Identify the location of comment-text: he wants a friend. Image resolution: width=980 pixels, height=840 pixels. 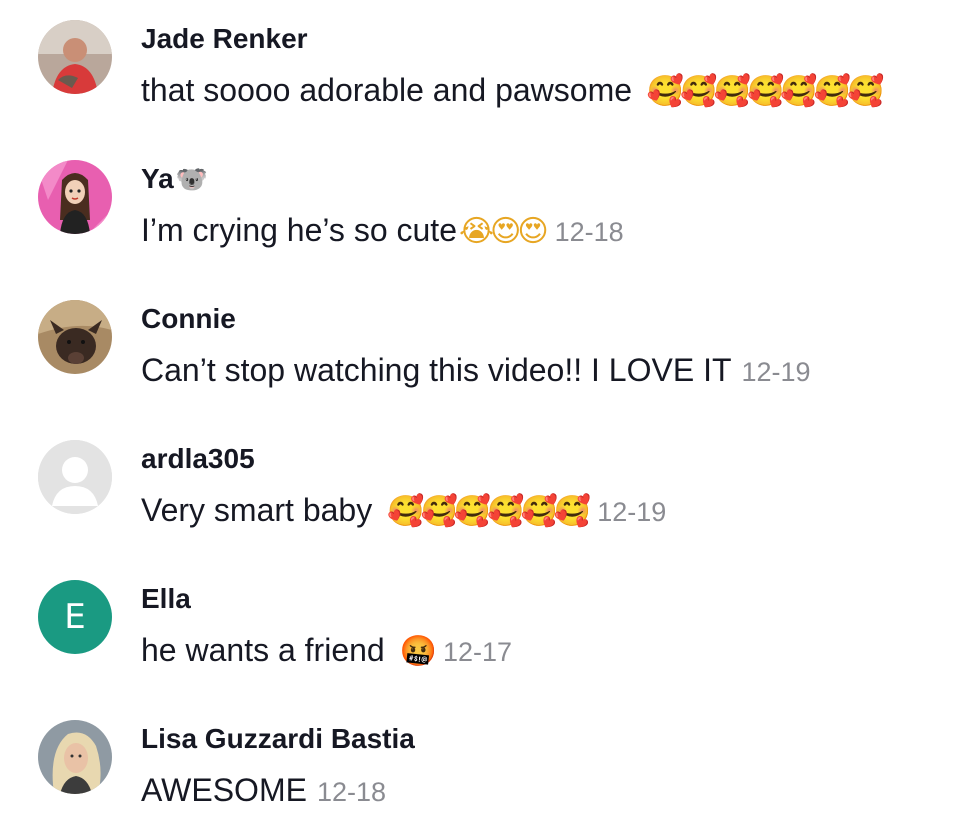
(263, 650).